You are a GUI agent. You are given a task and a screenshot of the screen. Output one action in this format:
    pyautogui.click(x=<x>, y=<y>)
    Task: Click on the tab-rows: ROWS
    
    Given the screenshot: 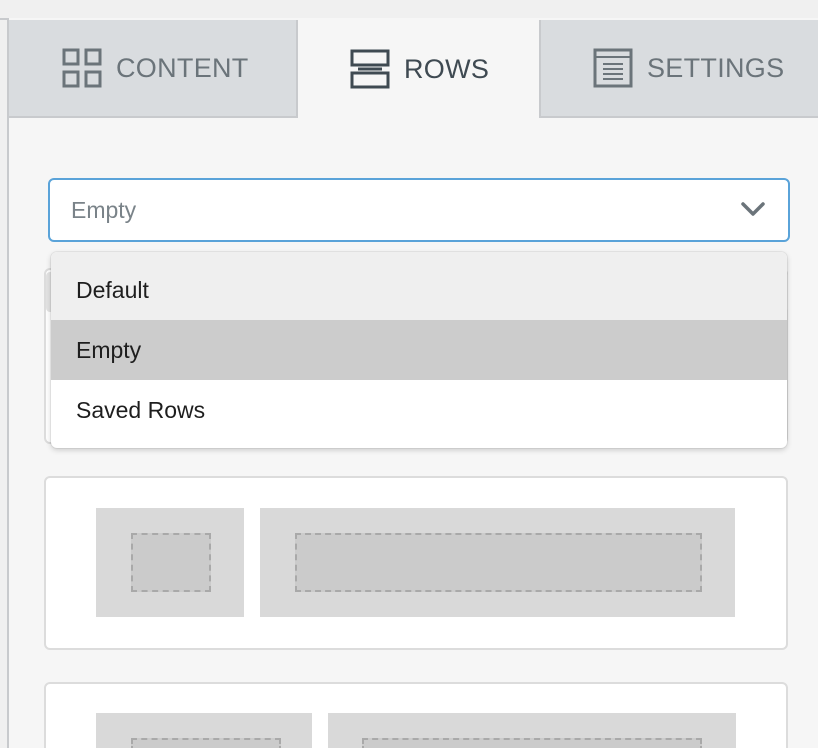 What is the action you would take?
    pyautogui.click(x=418, y=69)
    